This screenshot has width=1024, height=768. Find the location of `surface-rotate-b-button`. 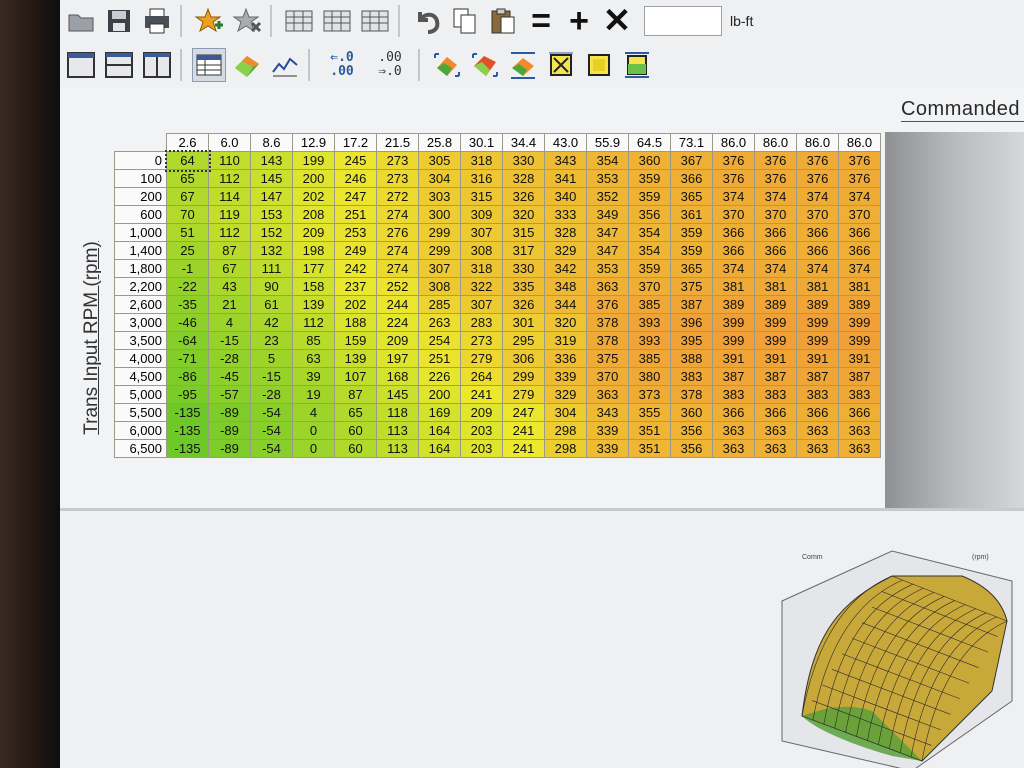

surface-rotate-b-button is located at coordinates (485, 65).